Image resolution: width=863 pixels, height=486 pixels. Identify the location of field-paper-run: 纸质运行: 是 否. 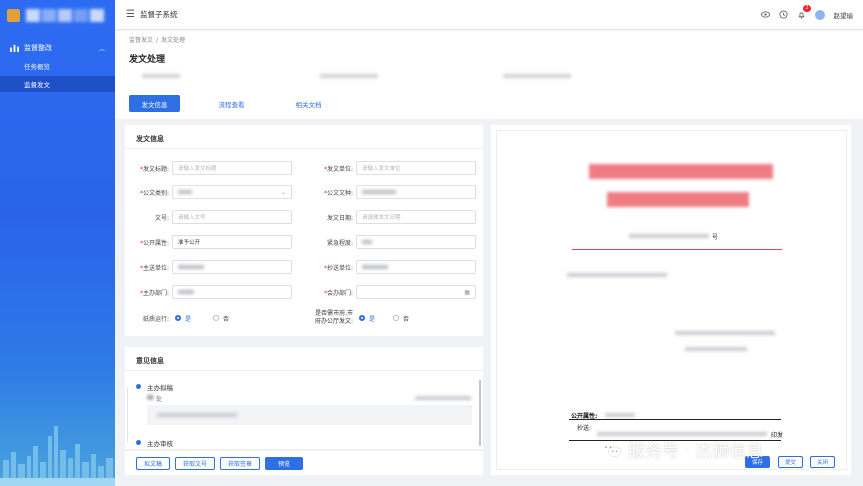
(180, 318).